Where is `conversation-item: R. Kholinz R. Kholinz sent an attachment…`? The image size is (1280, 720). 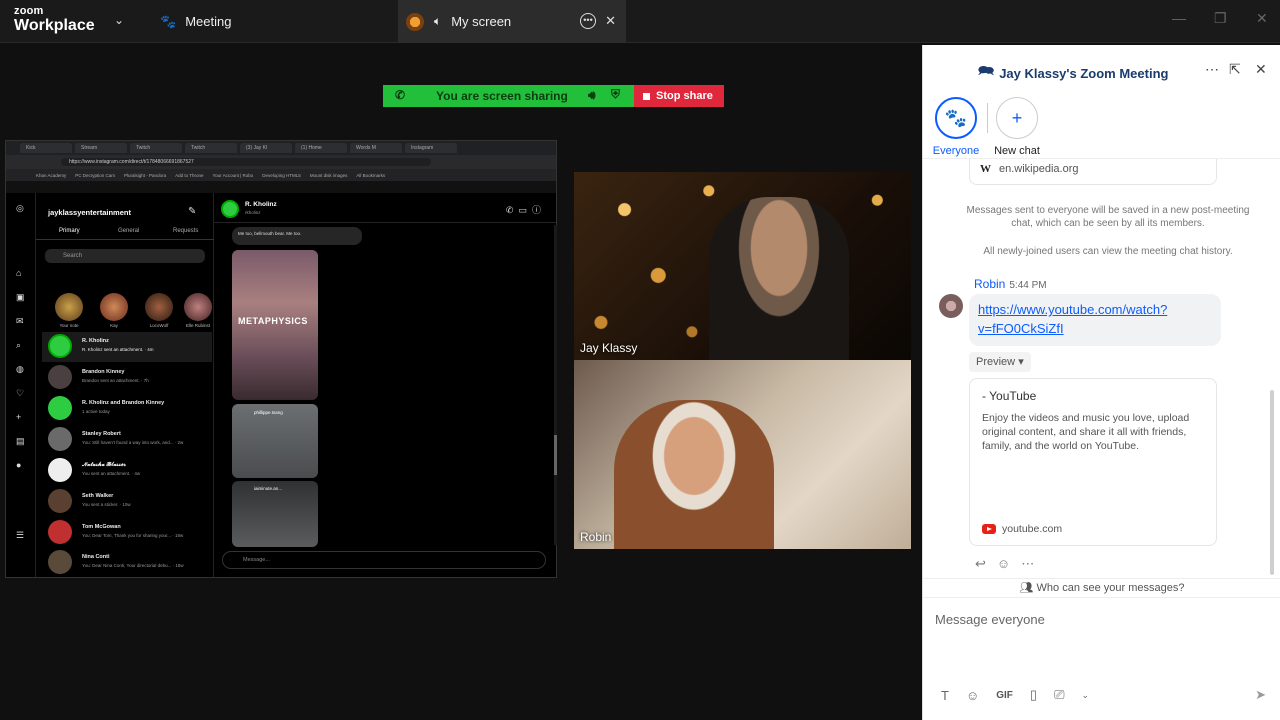 conversation-item: R. Kholinz R. Kholinz sent an attachment… is located at coordinates (127, 347).